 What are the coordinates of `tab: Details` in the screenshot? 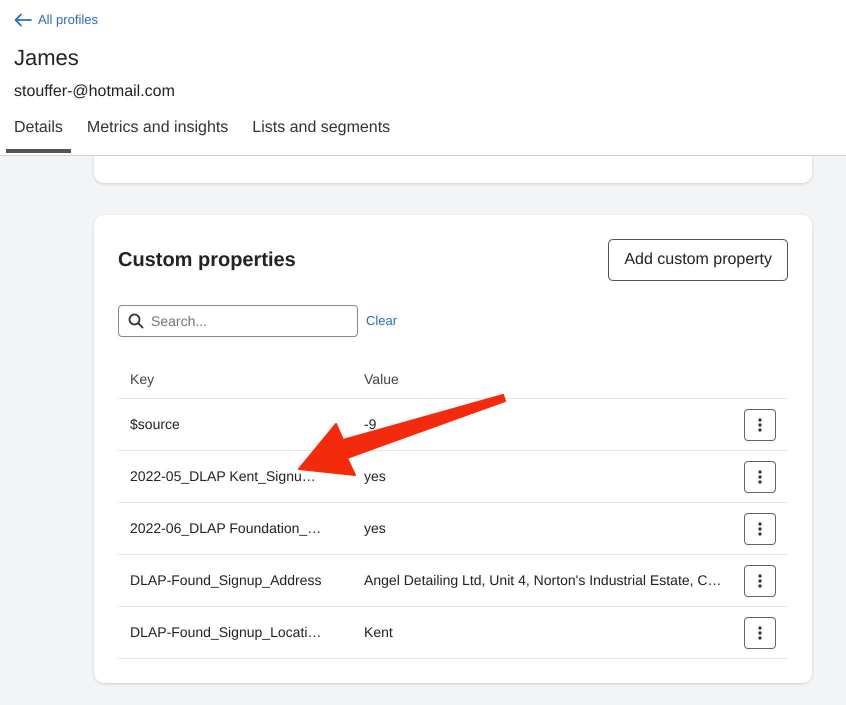 It's located at (38, 133).